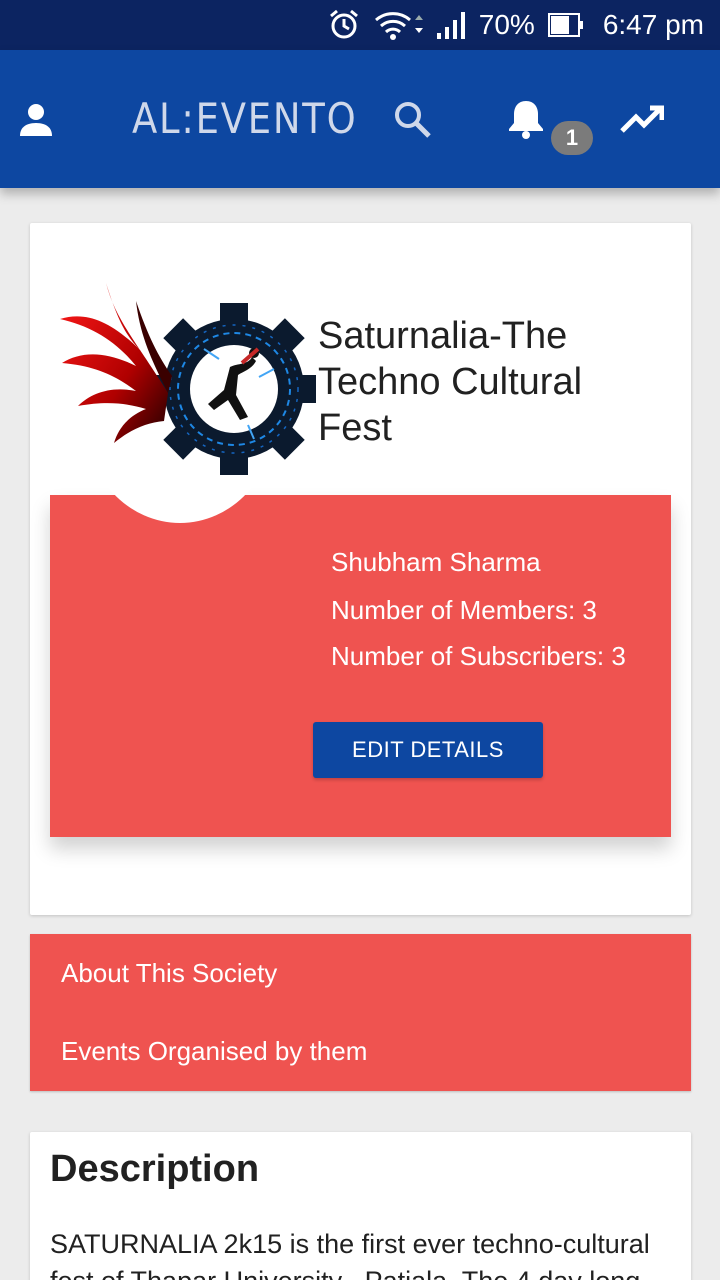 The height and width of the screenshot is (1280, 720). What do you see at coordinates (413, 122) in the screenshot?
I see `search-icon` at bounding box center [413, 122].